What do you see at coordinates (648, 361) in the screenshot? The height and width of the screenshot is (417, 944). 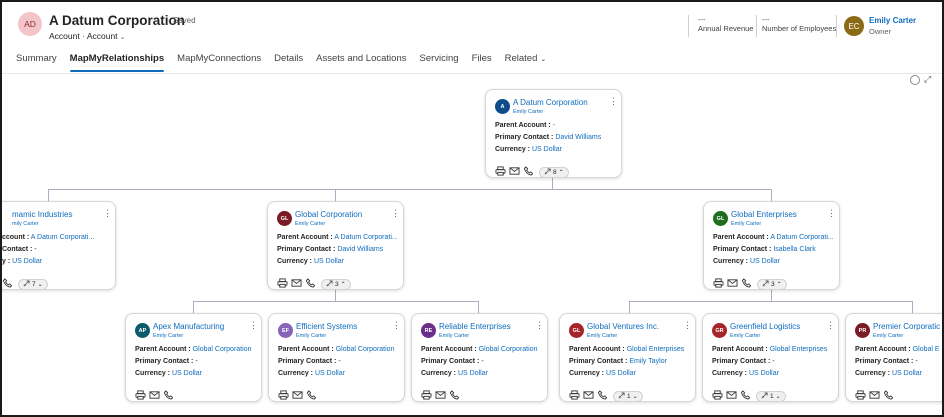 I see `primary-contact-link: Emily Taylor` at bounding box center [648, 361].